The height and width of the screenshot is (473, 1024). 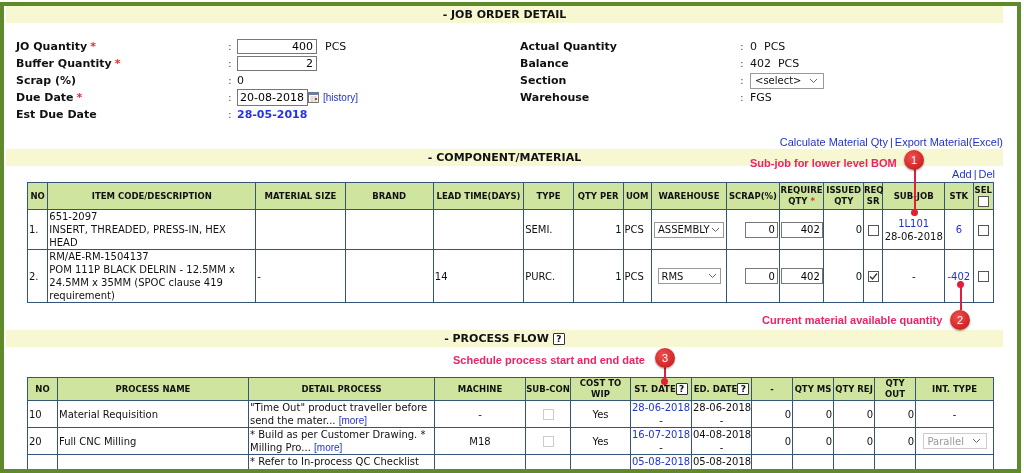 I want to click on column-header: SCRAP(%), so click(x=753, y=196).